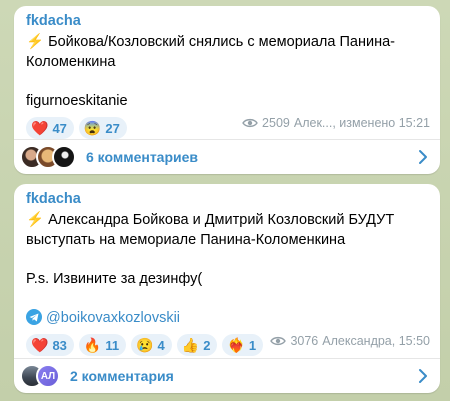 The image size is (450, 401). What do you see at coordinates (64, 157) in the screenshot?
I see `avatar` at bounding box center [64, 157].